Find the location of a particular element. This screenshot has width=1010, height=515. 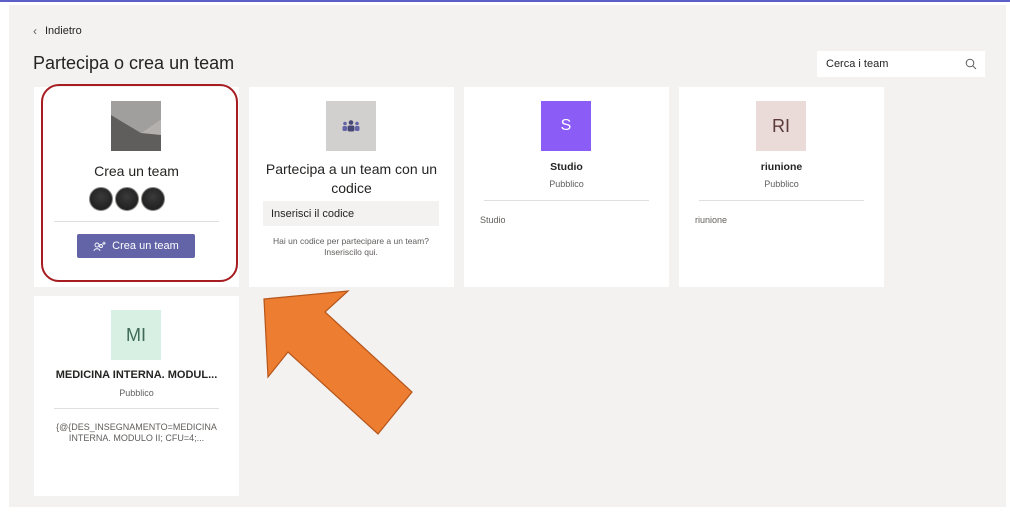

team-code-input is located at coordinates (351, 213).